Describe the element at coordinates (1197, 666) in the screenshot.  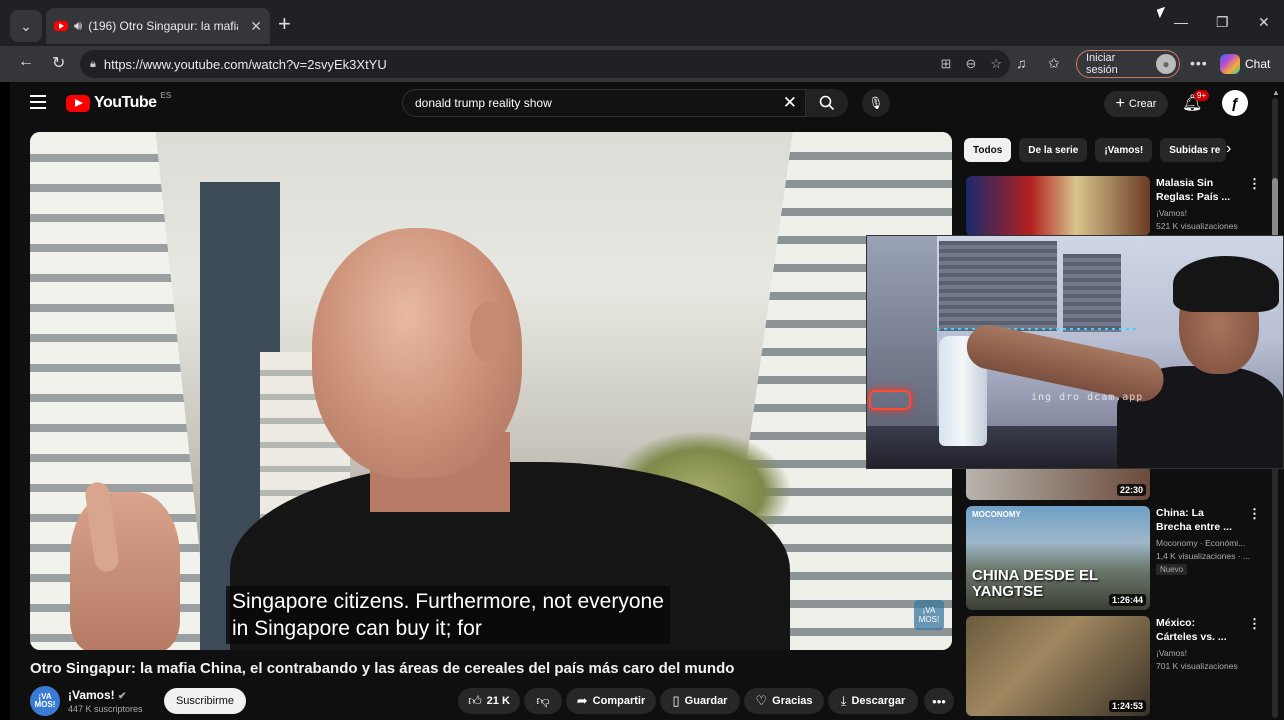
I see `recommendation-views: 701 K visualizaciones` at that location.